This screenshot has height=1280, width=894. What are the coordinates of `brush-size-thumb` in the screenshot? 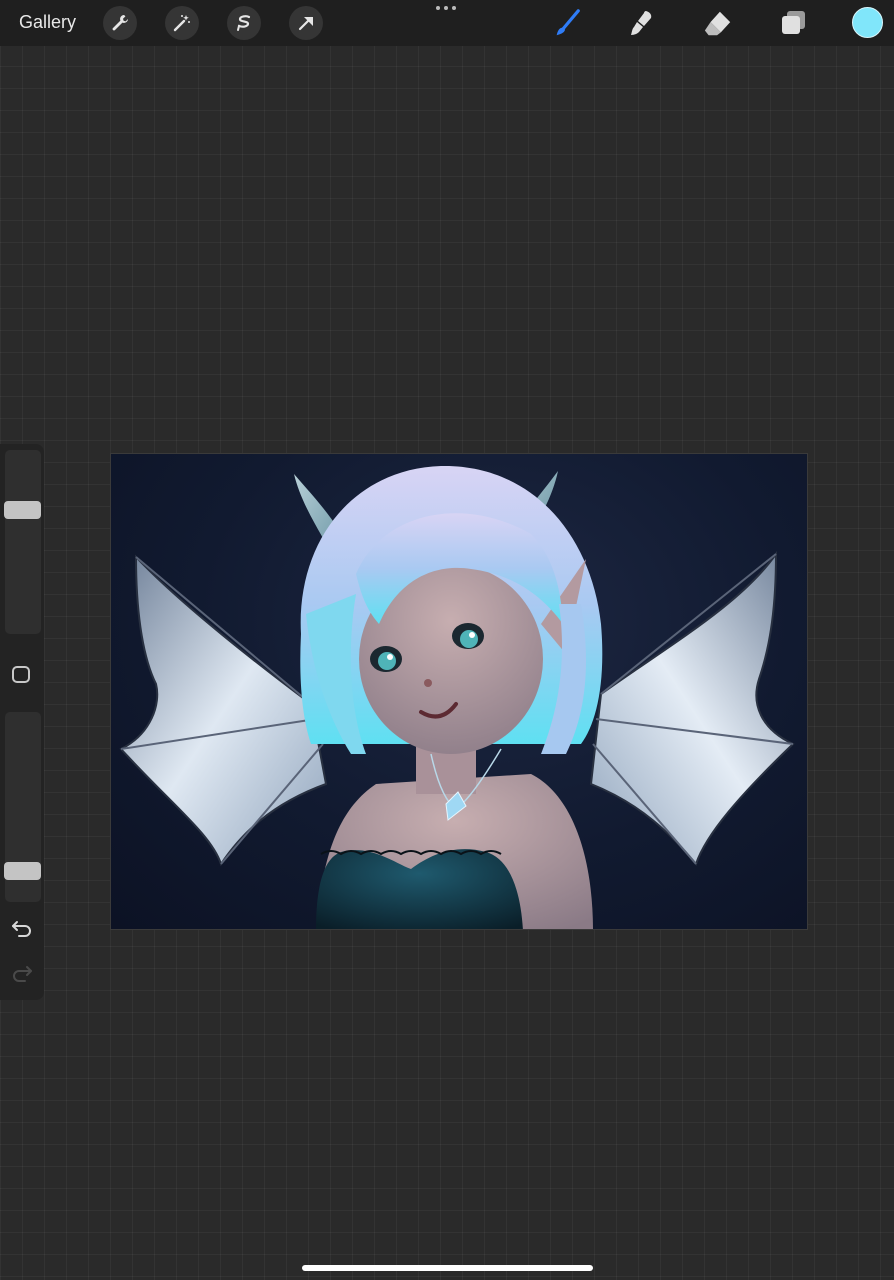 It's located at (22, 510).